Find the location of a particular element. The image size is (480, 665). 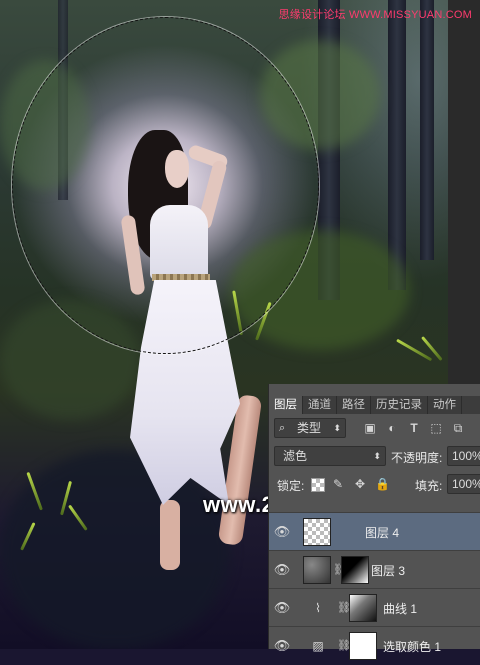

filter-kind-label: 类型 is located at coordinates (309, 428).